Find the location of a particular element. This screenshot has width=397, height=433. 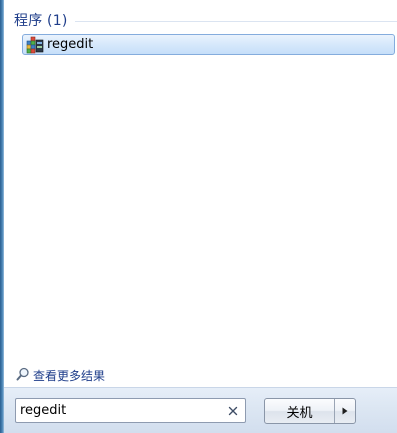

shutdown-button: 关机 is located at coordinates (299, 411).